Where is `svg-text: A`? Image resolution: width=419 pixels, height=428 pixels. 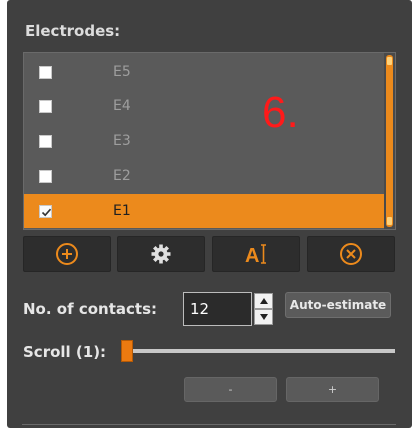 svg-text: A is located at coordinates (252, 255).